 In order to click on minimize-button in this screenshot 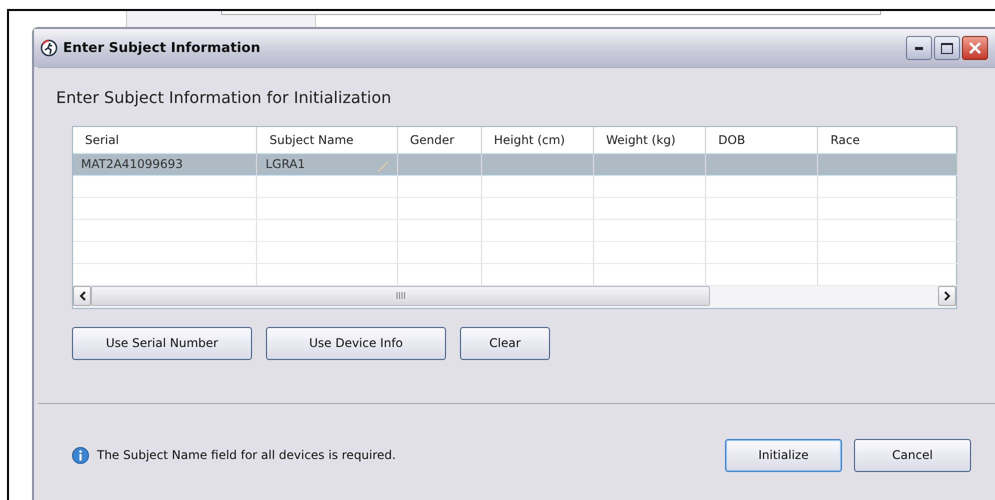, I will do `click(919, 48)`.